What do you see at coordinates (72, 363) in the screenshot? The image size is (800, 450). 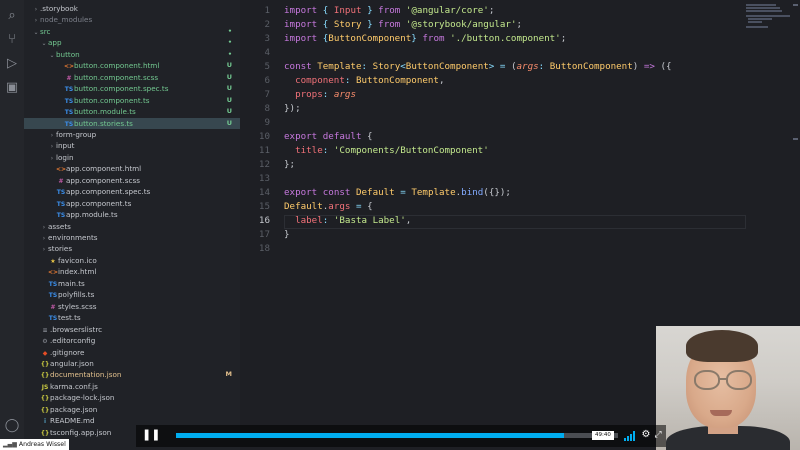 I see `explorer-item-label: angular.json` at bounding box center [72, 363].